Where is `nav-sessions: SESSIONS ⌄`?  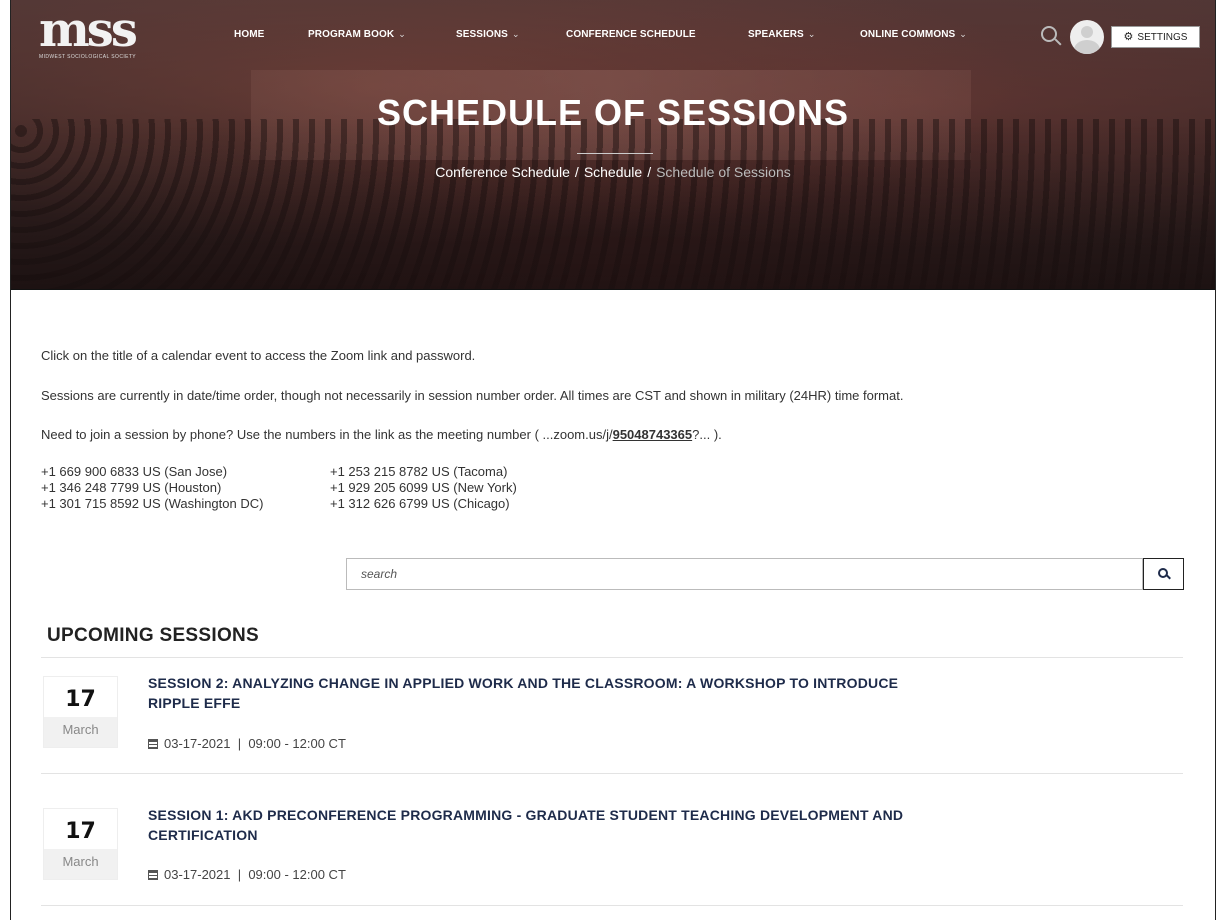
nav-sessions: SESSIONS ⌄ is located at coordinates (488, 34).